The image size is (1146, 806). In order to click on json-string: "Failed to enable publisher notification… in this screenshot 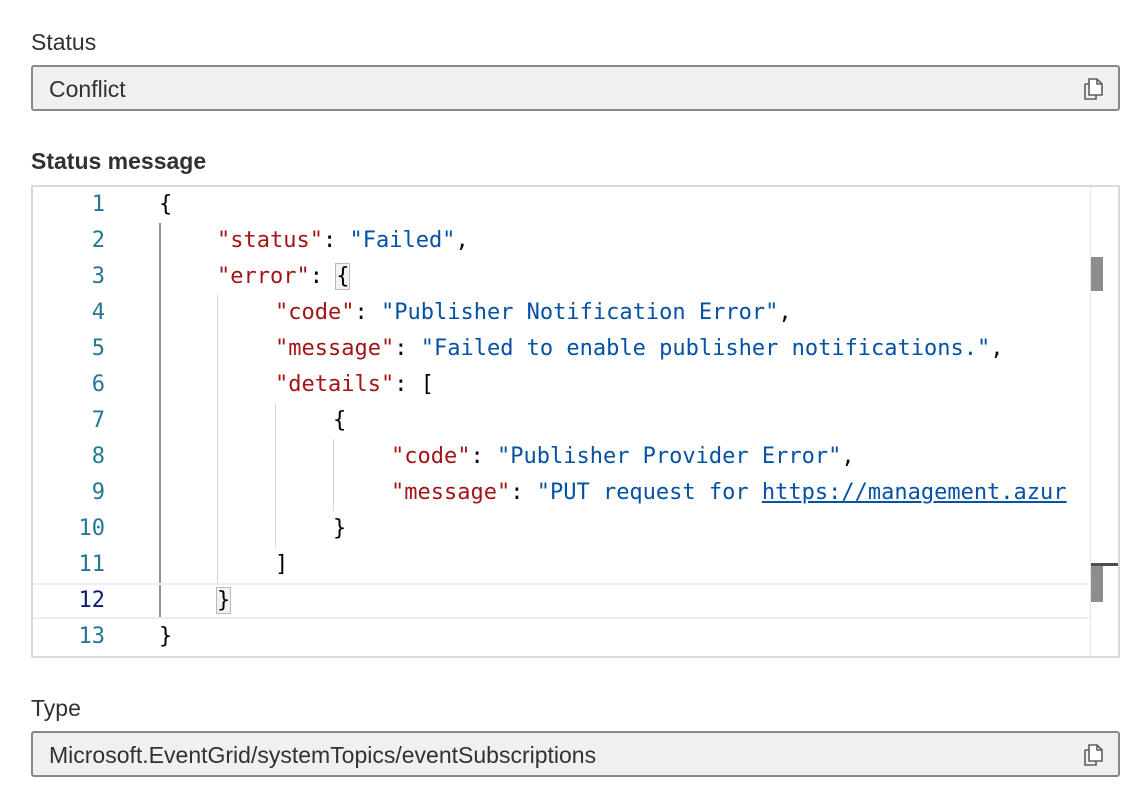, I will do `click(705, 348)`.